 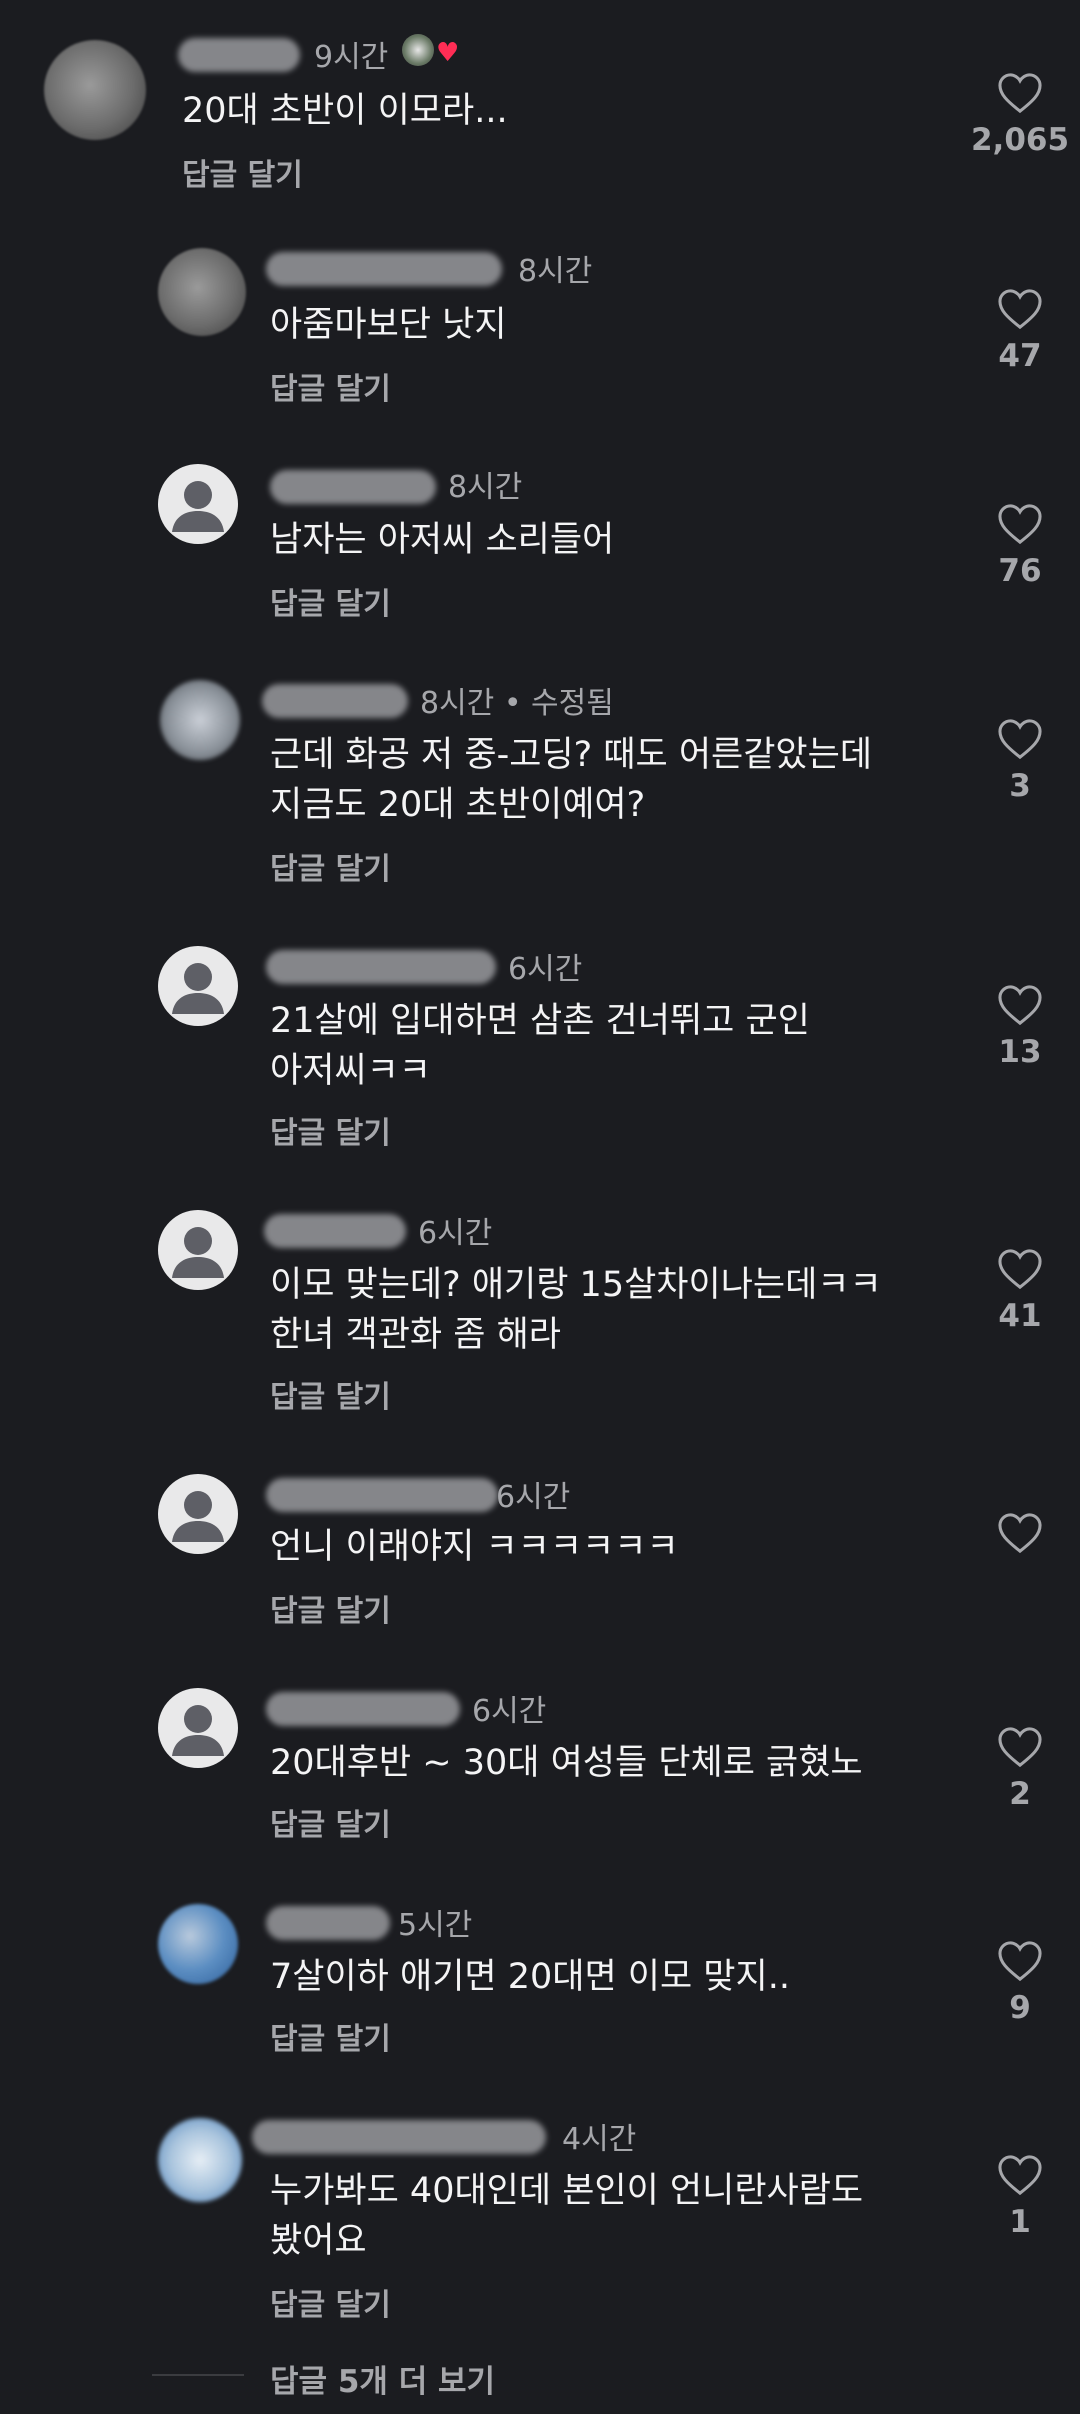 I want to click on like-button: 47, so click(x=1020, y=331).